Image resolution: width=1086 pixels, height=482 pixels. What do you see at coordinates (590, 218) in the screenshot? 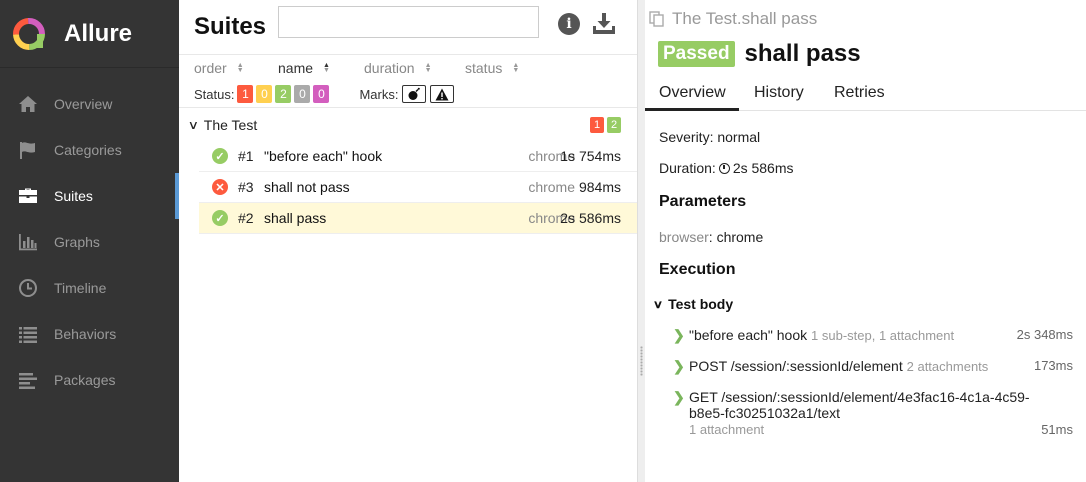
I see `test-duration: 2s 586ms` at bounding box center [590, 218].